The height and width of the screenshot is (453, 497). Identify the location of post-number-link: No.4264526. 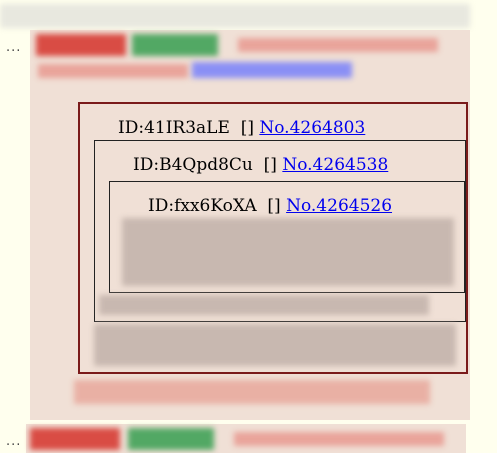
(339, 206).